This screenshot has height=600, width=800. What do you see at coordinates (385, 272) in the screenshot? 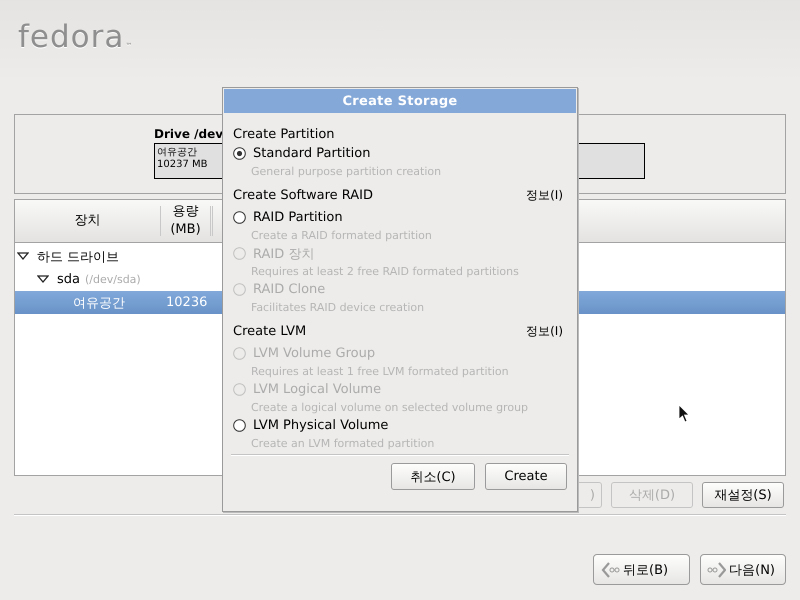
I see `option-description: Requires at least 2 free RAID formated partitions` at bounding box center [385, 272].